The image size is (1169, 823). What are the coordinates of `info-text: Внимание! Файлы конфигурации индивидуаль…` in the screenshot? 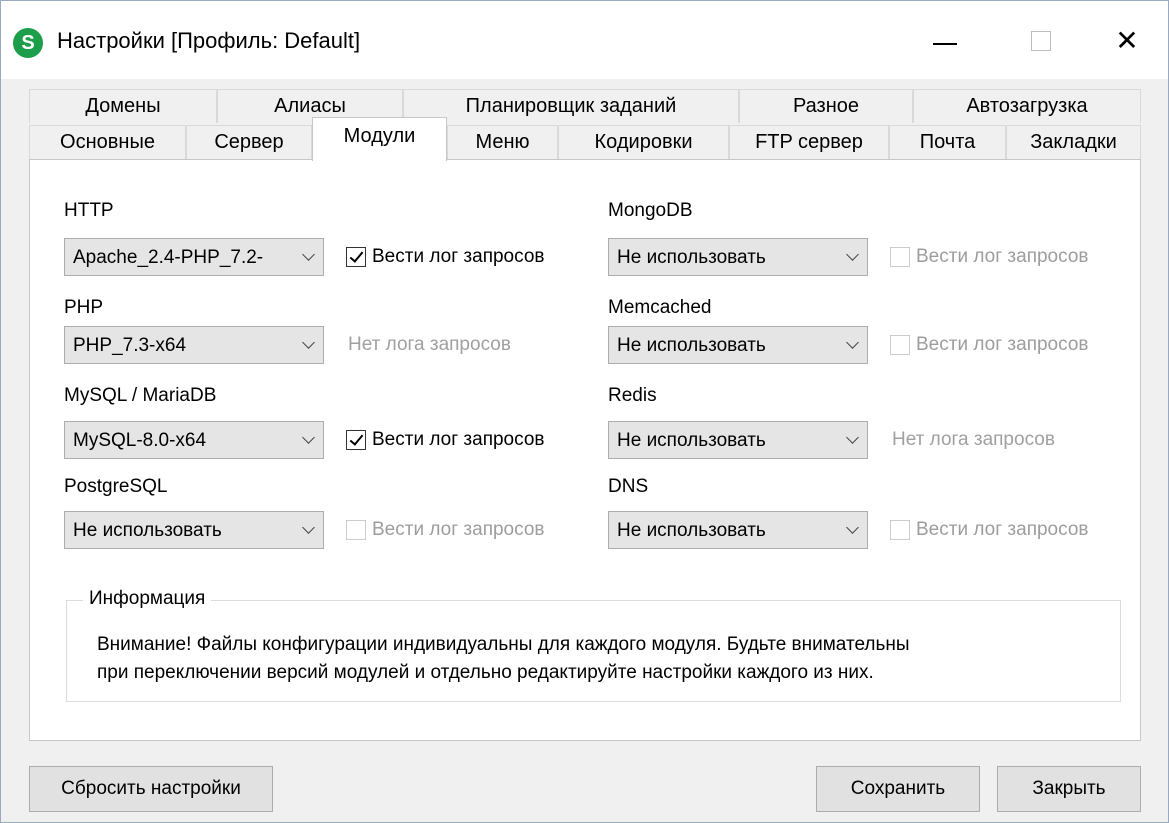 It's located at (503, 659).